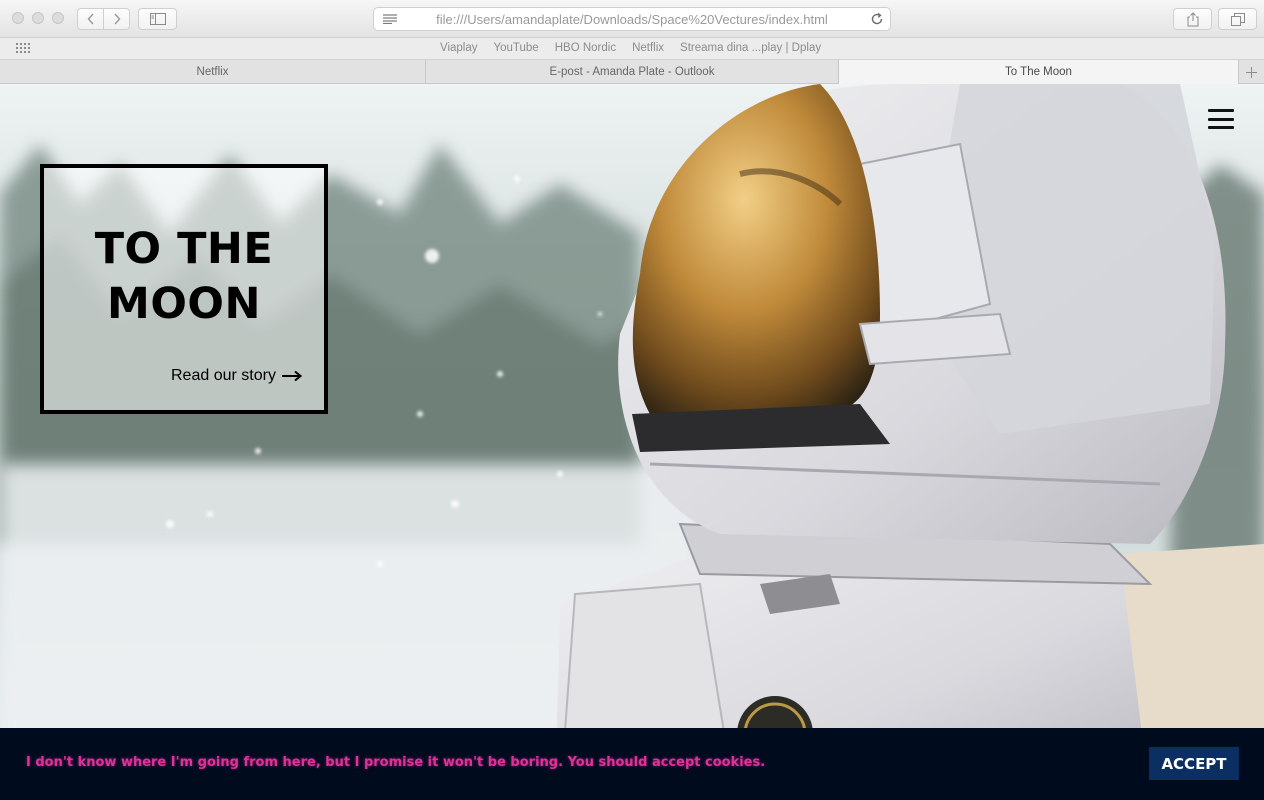 The height and width of the screenshot is (800, 1264). What do you see at coordinates (648, 48) in the screenshot?
I see `bookmark-netflix: Netflix` at bounding box center [648, 48].